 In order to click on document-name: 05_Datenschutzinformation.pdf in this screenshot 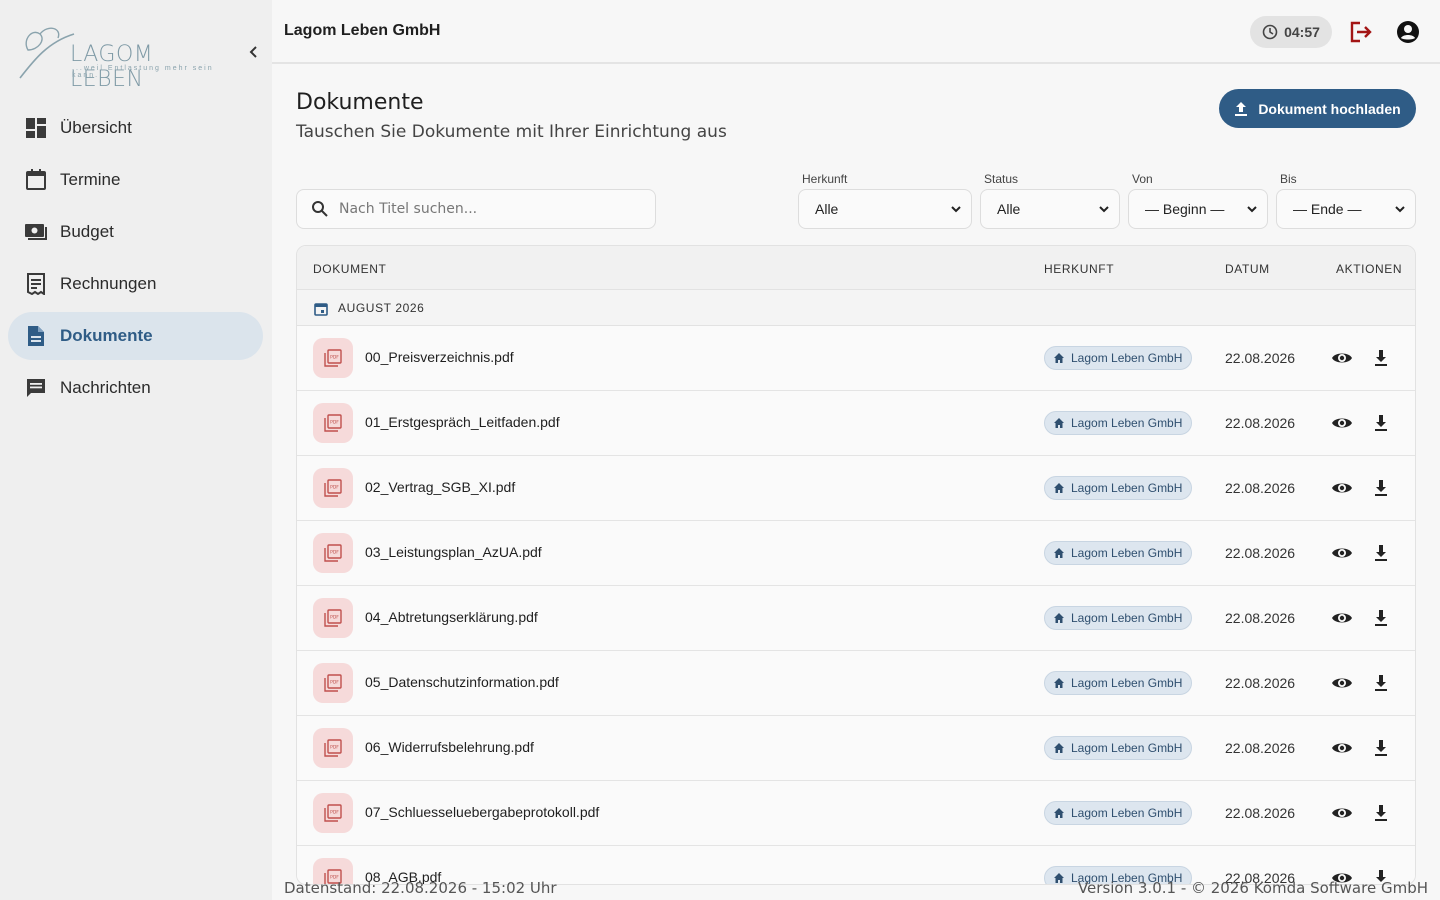, I will do `click(462, 682)`.